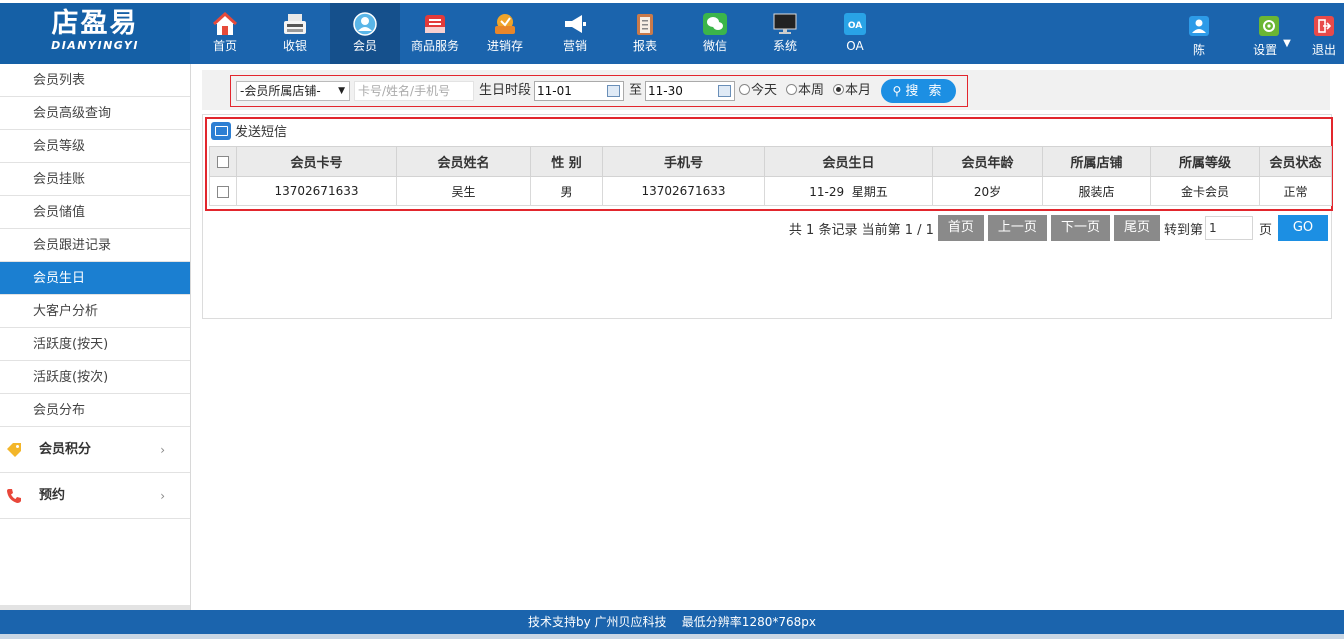 This screenshot has height=639, width=1344. I want to click on nav-wechat: 微信, so click(715, 33).